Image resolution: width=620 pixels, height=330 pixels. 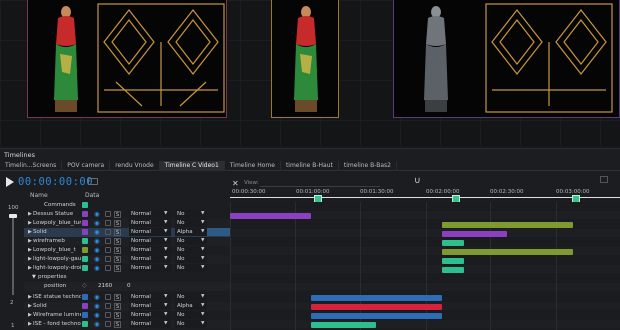 I want to click on layer-row: ▶ light-lowpoly-droit ◉ S Normal ▼ No ▼, so click(x=127, y=268).